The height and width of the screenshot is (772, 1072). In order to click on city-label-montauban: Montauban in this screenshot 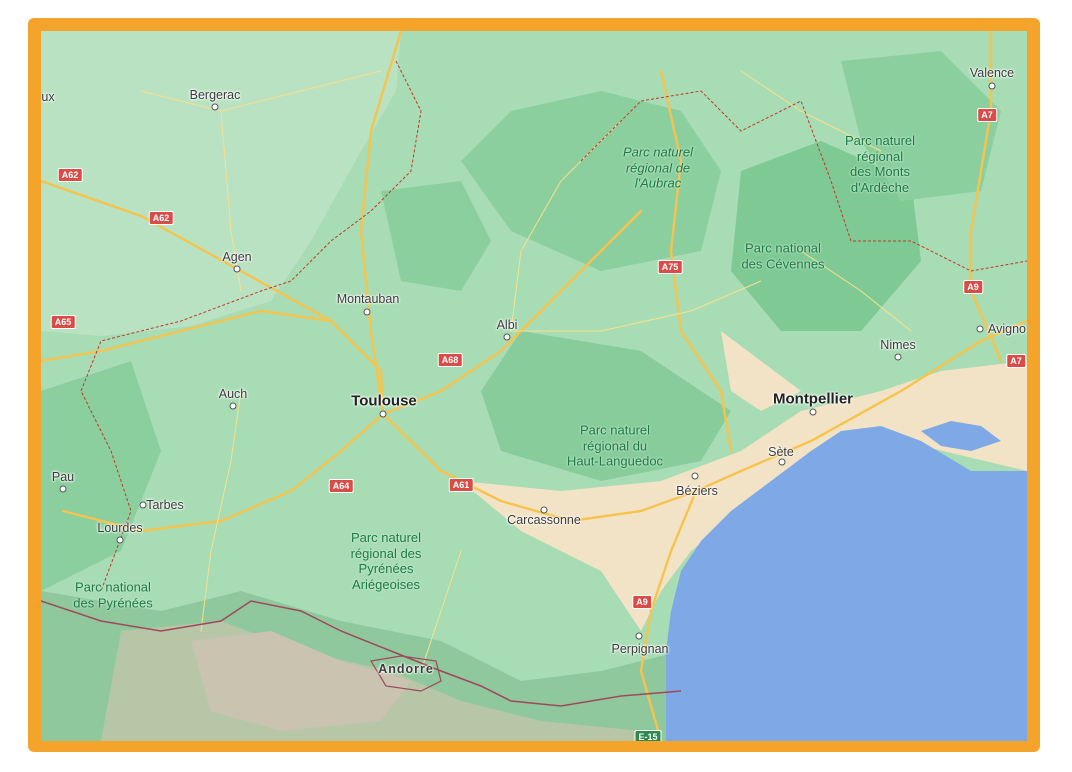, I will do `click(368, 298)`.